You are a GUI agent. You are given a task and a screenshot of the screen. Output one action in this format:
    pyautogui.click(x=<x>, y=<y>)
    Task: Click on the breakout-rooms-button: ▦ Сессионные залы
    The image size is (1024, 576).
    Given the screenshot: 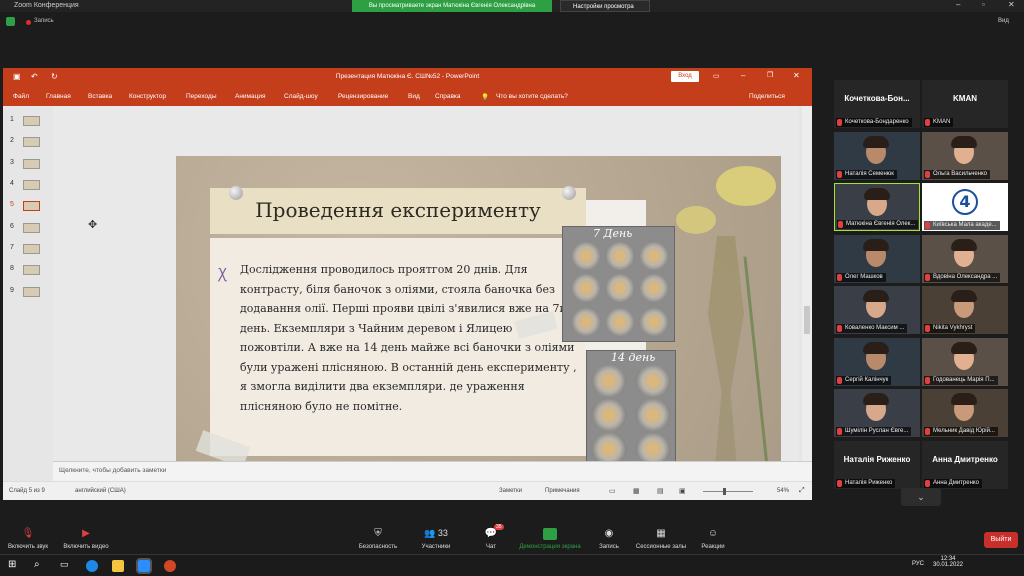 What is the action you would take?
    pyautogui.click(x=661, y=539)
    